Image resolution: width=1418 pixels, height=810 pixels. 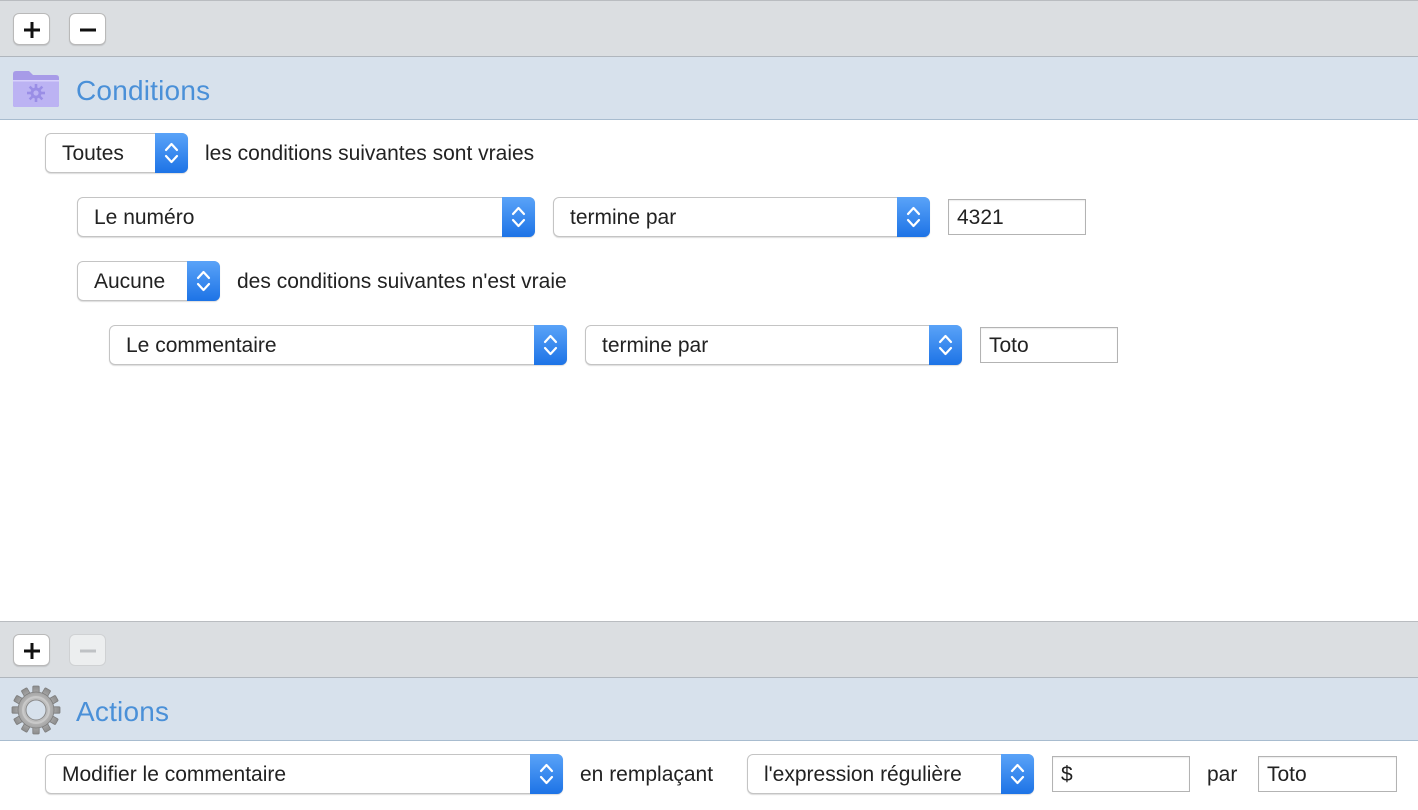 I want to click on rule1-value-text: 4321, so click(x=980, y=217).